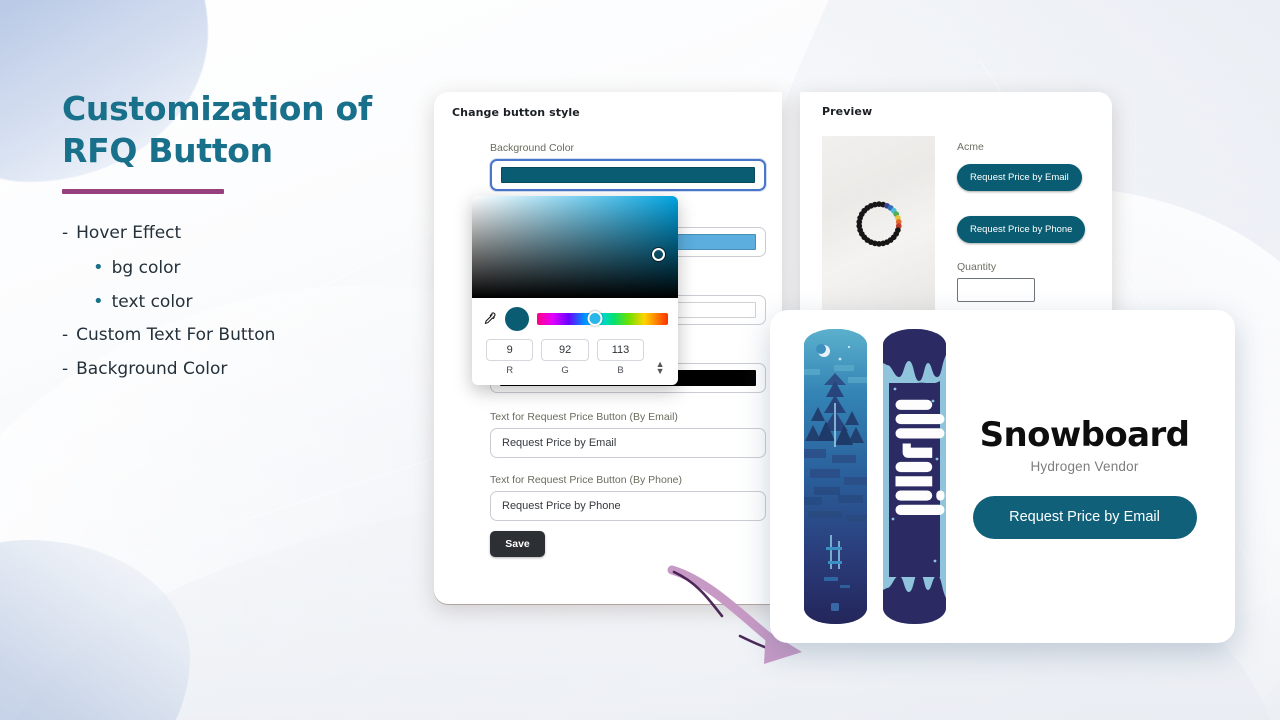 Image resolution: width=1280 pixels, height=720 pixels. I want to click on hue-slider, so click(602, 318).